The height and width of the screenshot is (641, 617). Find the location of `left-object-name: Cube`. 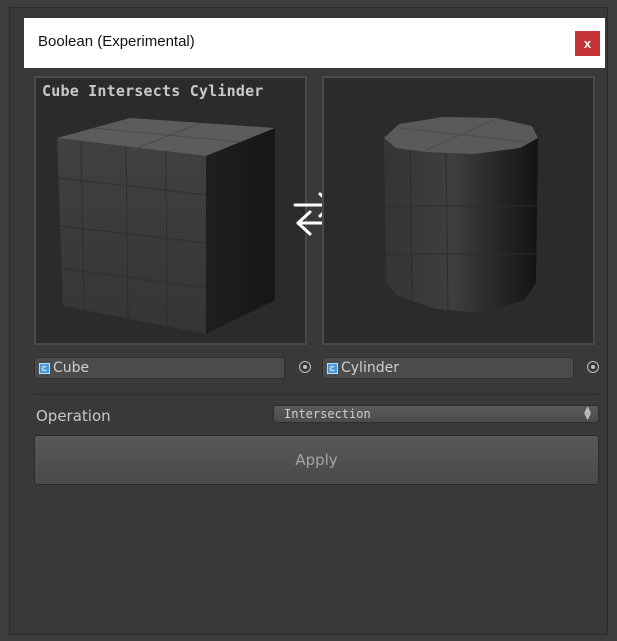

left-object-name: Cube is located at coordinates (71, 368).